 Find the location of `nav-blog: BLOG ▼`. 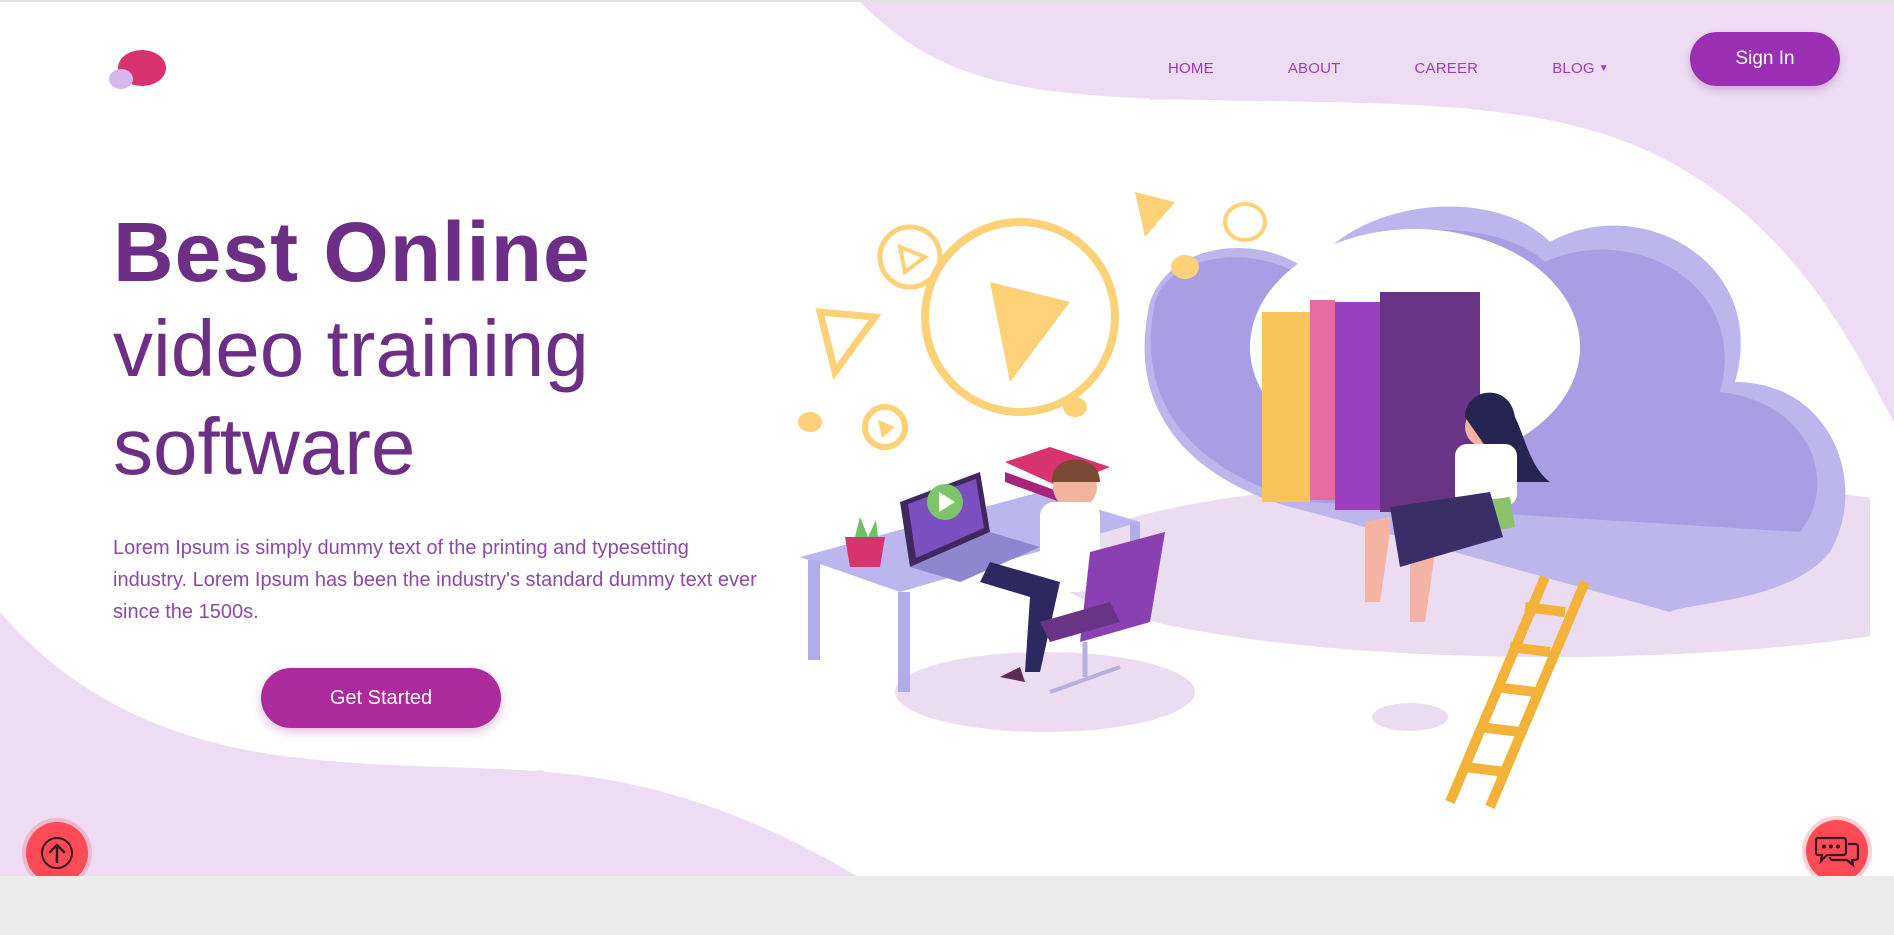

nav-blog: BLOG ▼ is located at coordinates (1580, 69).